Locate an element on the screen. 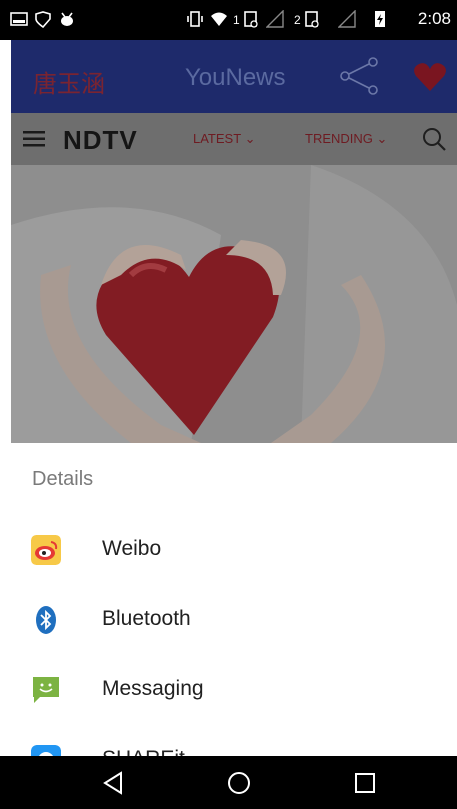 Image resolution: width=457 pixels, height=809 pixels. search-icon is located at coordinates (434, 139).